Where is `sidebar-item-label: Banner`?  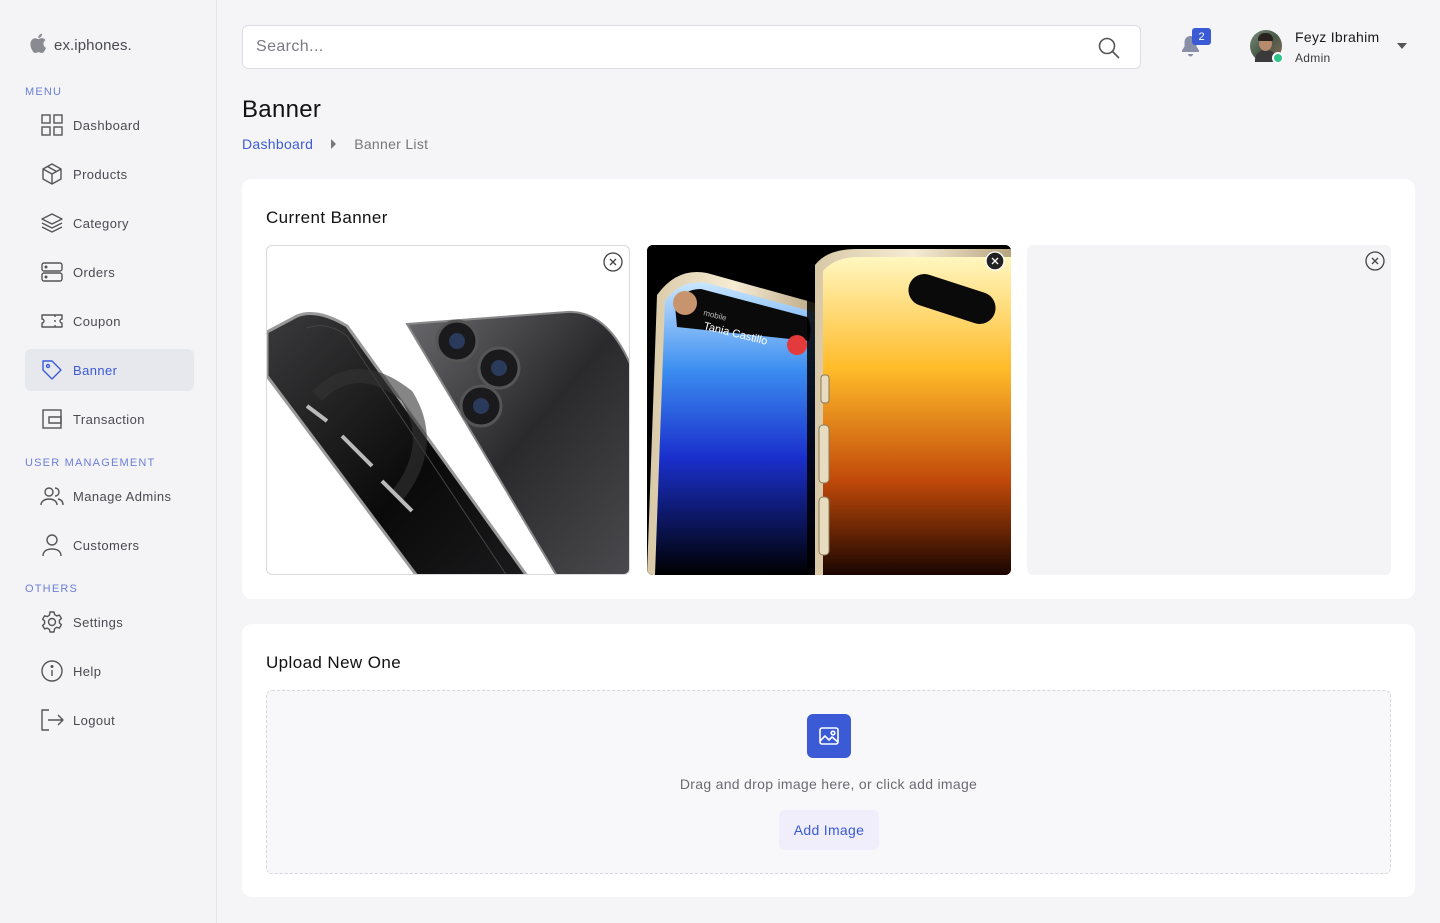 sidebar-item-label: Banner is located at coordinates (95, 370).